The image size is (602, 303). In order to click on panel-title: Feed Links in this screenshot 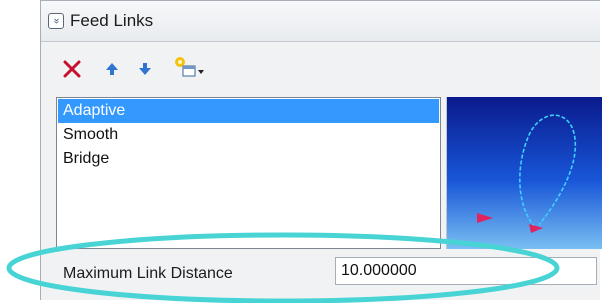, I will do `click(112, 20)`.